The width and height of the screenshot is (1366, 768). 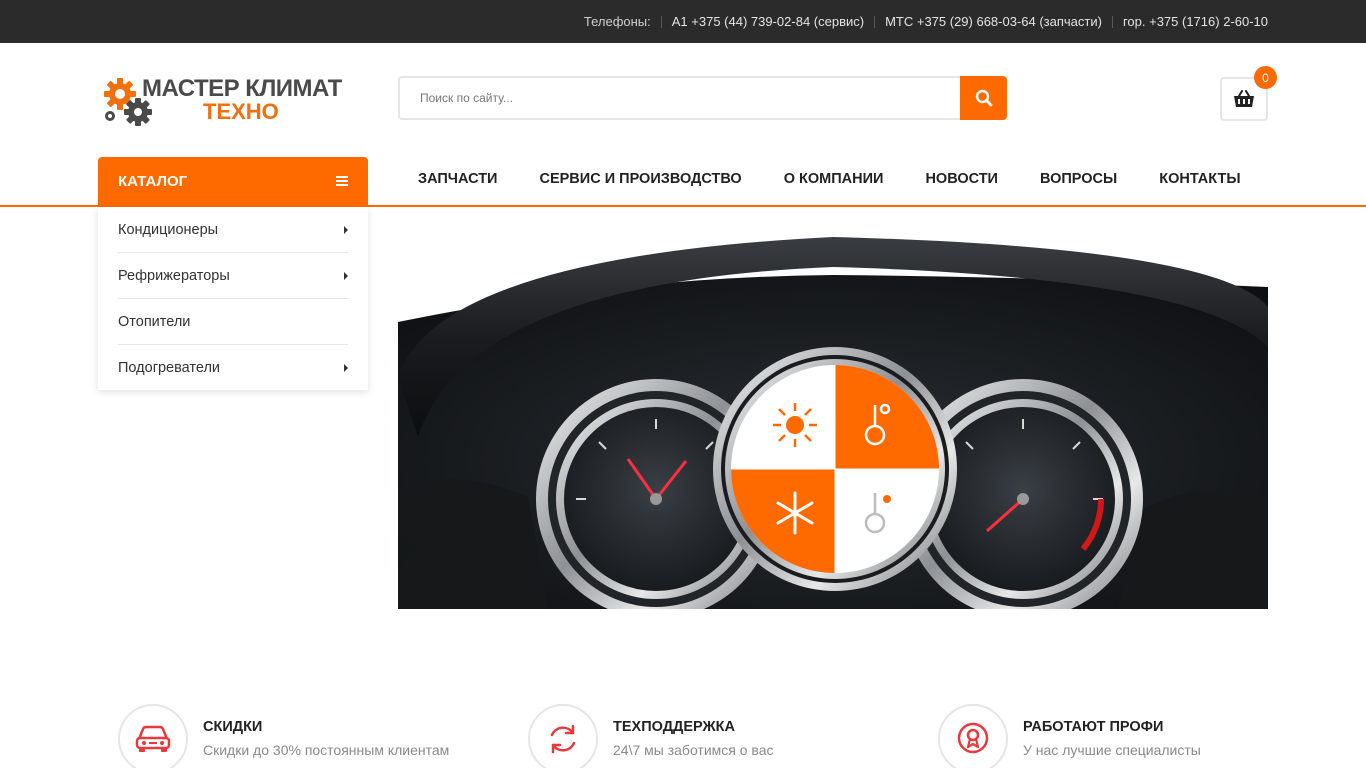 What do you see at coordinates (233, 276) in the screenshot?
I see `catalog-item-refrigerators: Рефрижераторы` at bounding box center [233, 276].